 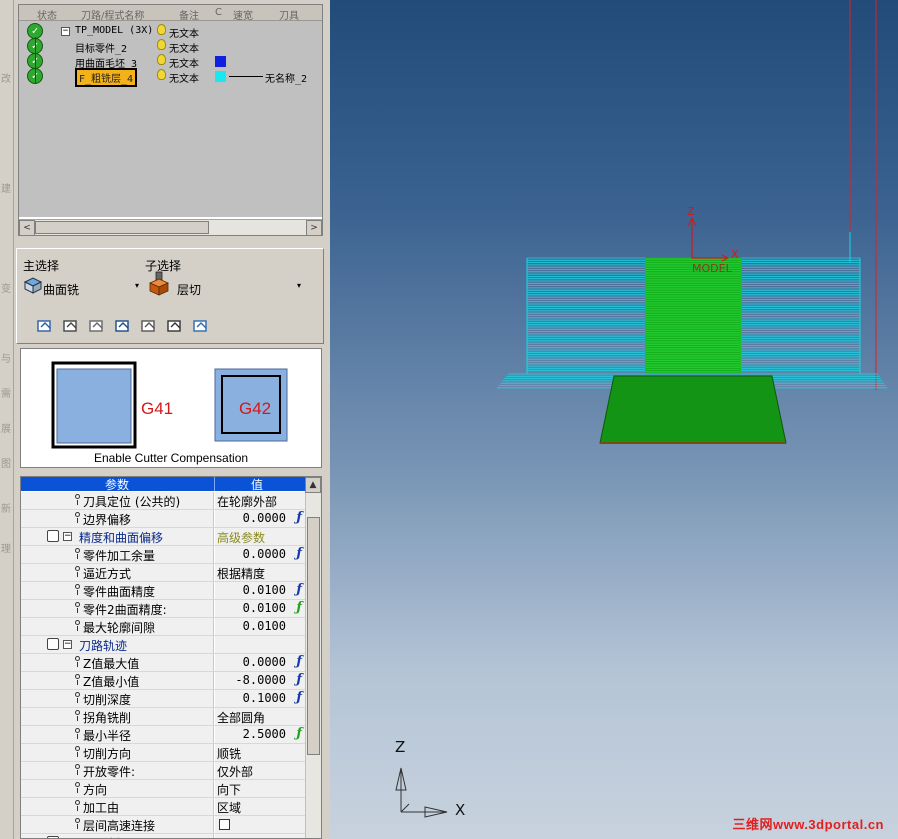 I want to click on tree-item-name: F_粗铣层_4, so click(x=106, y=77).